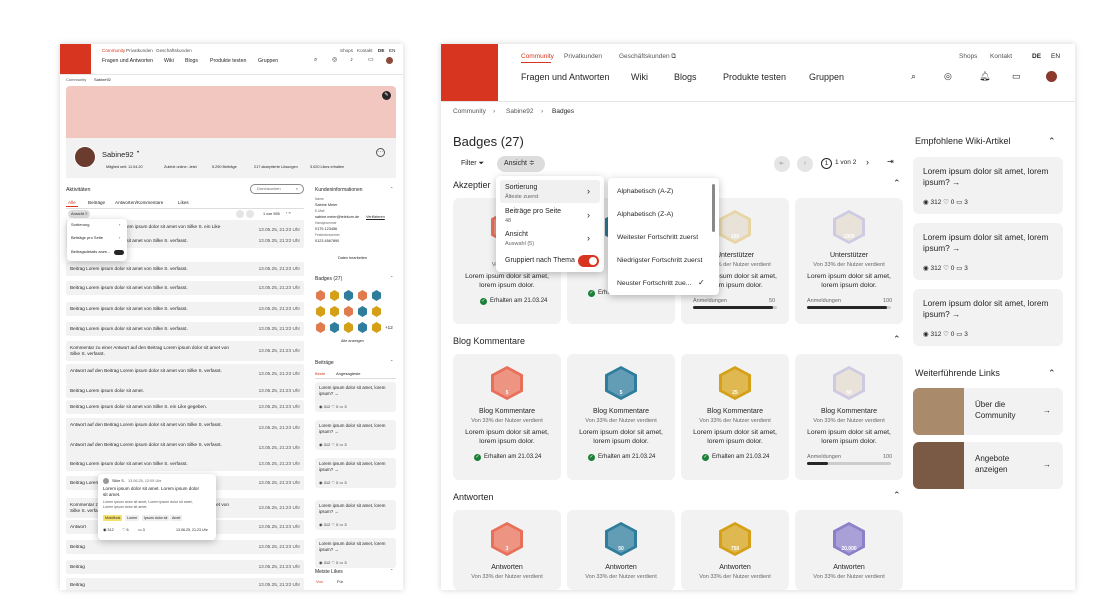  I want to click on nav-shops: Shops, so click(346, 51).